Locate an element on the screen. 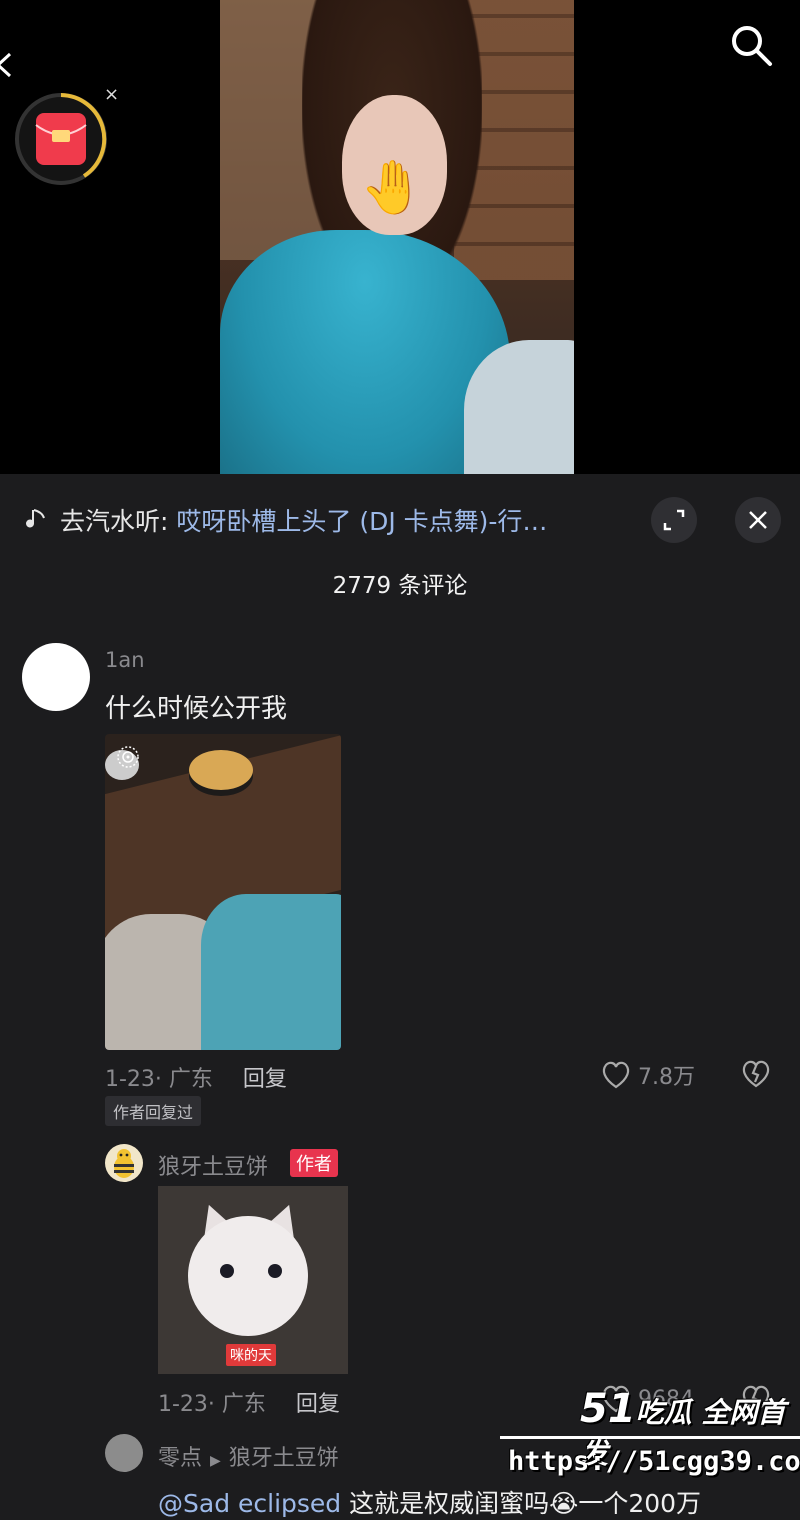  comment-meta: 1-23· 广东 回复 is located at coordinates (196, 1077).